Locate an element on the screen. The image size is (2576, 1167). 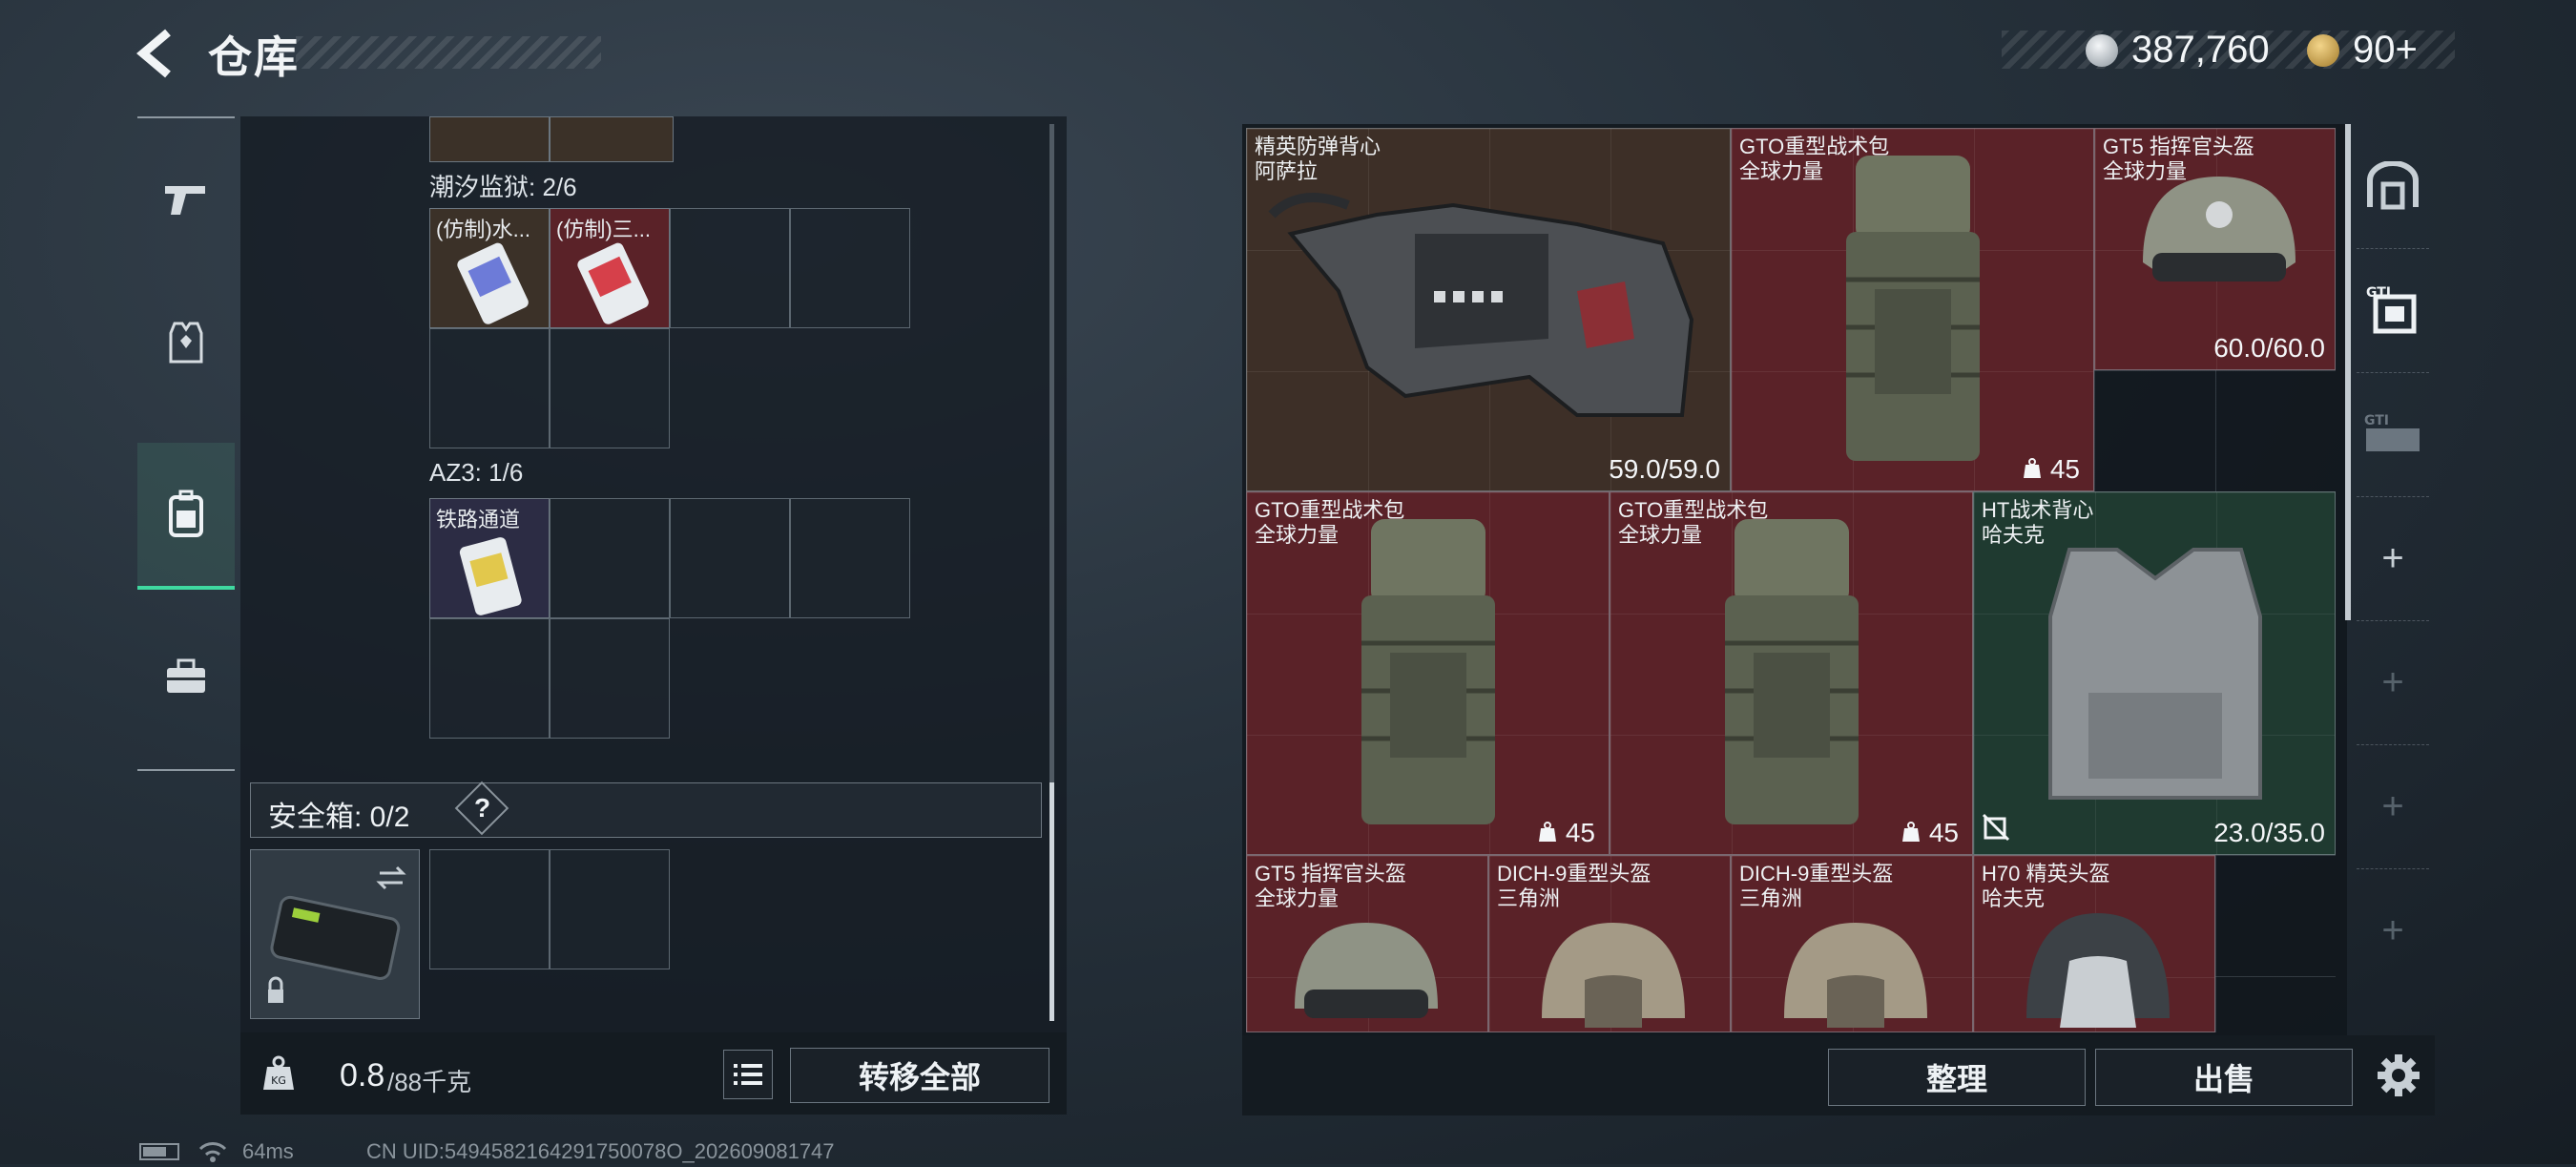
stash-item-helmet: GT5 指挥官头盔 全球力量 is located at coordinates (1367, 944).